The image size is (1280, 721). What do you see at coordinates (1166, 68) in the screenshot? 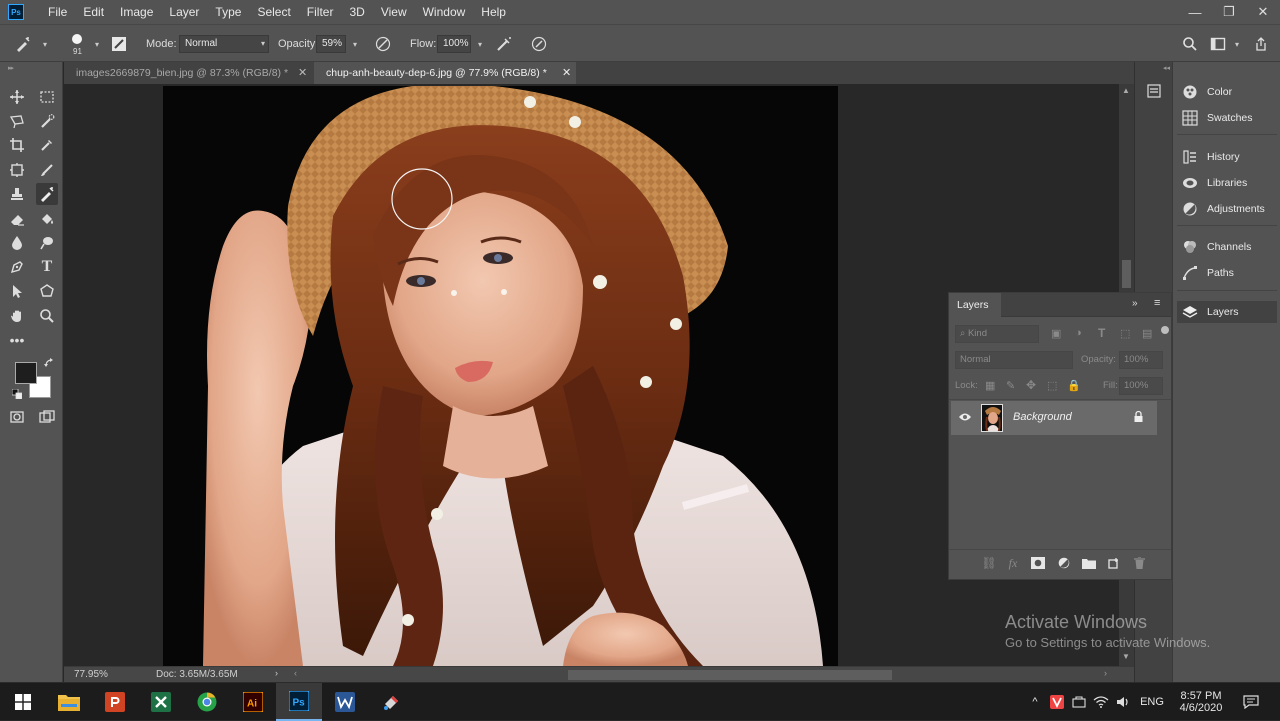
I see `expand-icon: ◂◂` at bounding box center [1166, 68].